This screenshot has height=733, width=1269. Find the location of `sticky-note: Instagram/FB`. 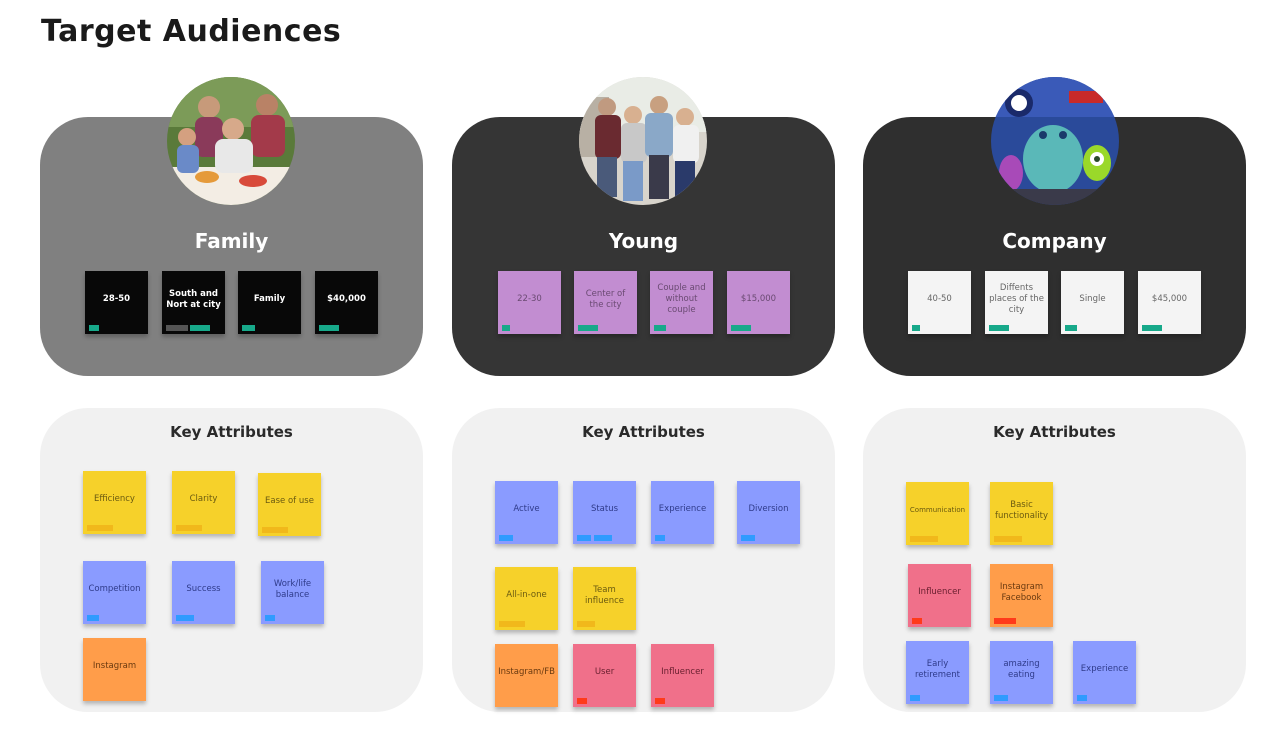

sticky-note: Instagram/FB is located at coordinates (526, 675).